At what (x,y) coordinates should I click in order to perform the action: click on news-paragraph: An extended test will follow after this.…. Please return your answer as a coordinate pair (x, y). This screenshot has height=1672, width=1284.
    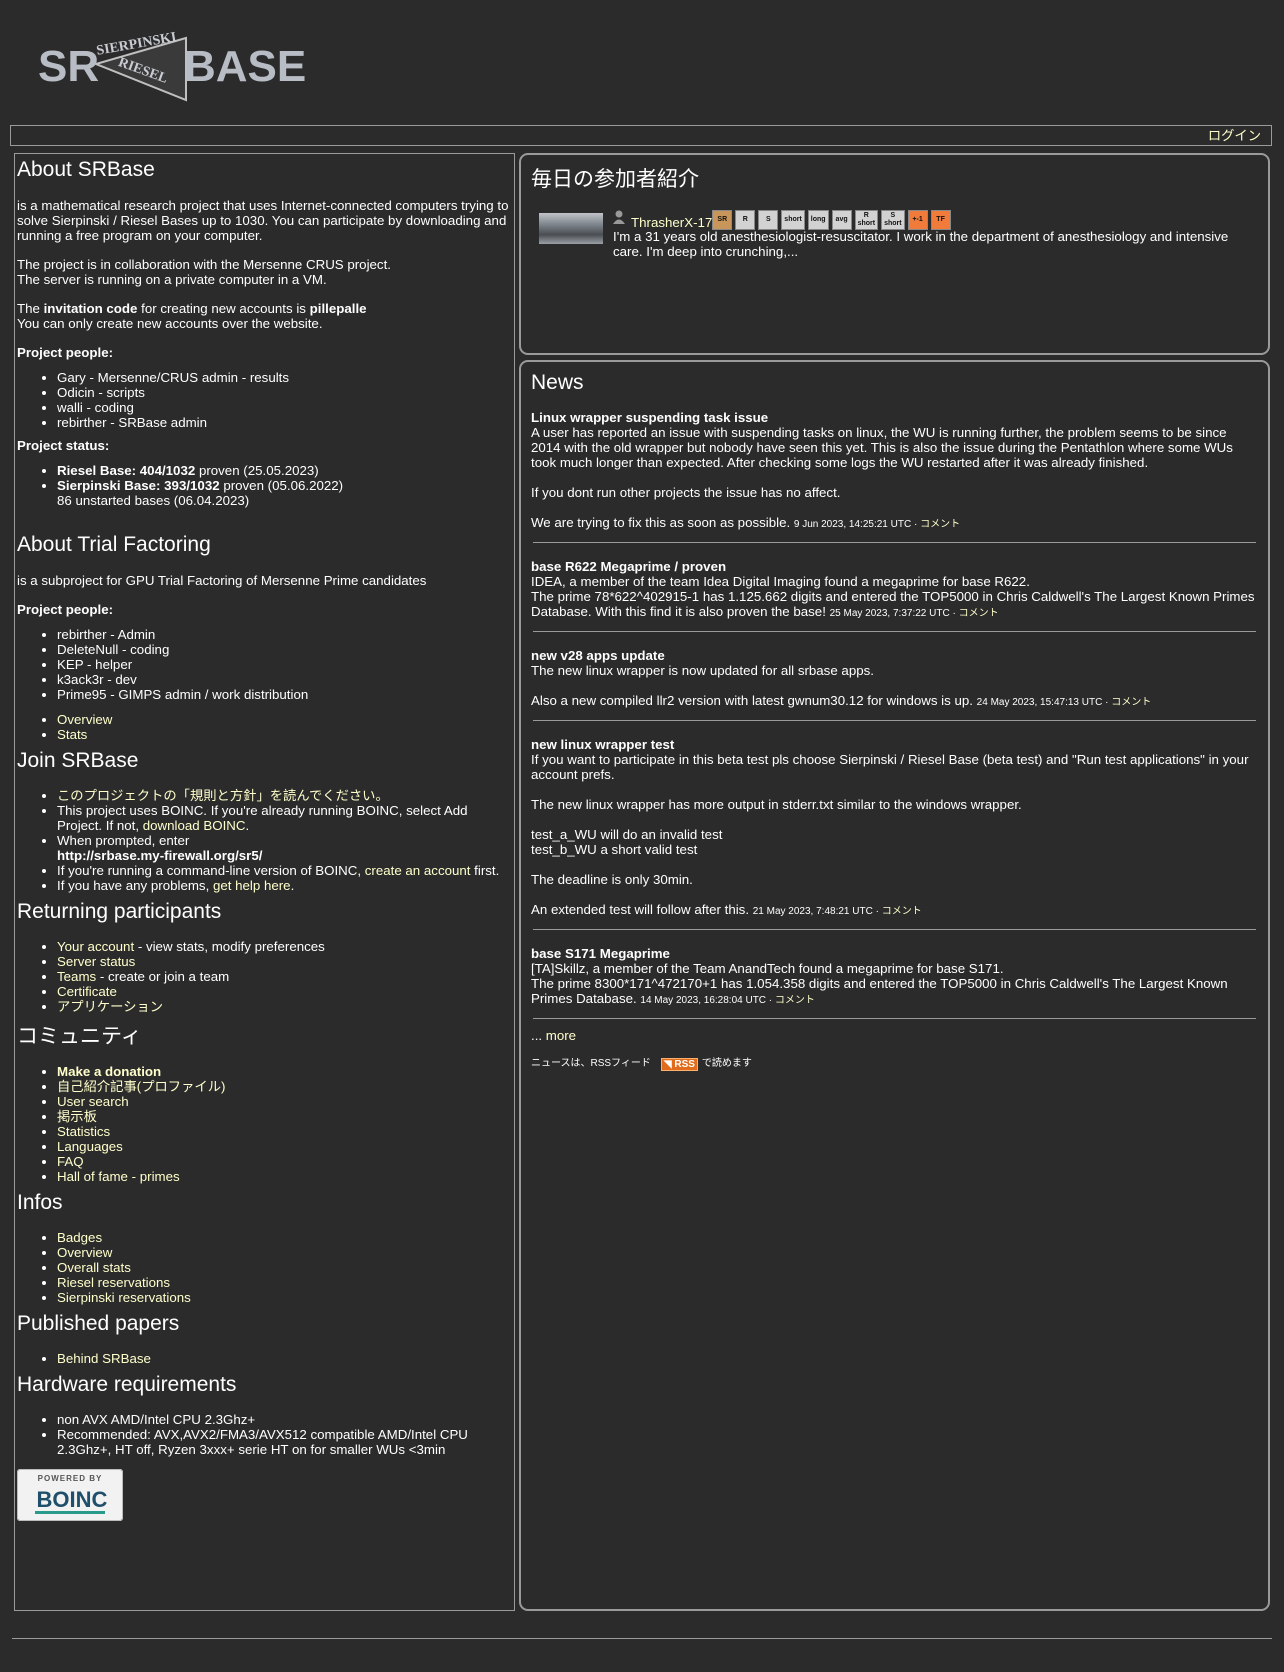
    Looking at the image, I should click on (726, 909).